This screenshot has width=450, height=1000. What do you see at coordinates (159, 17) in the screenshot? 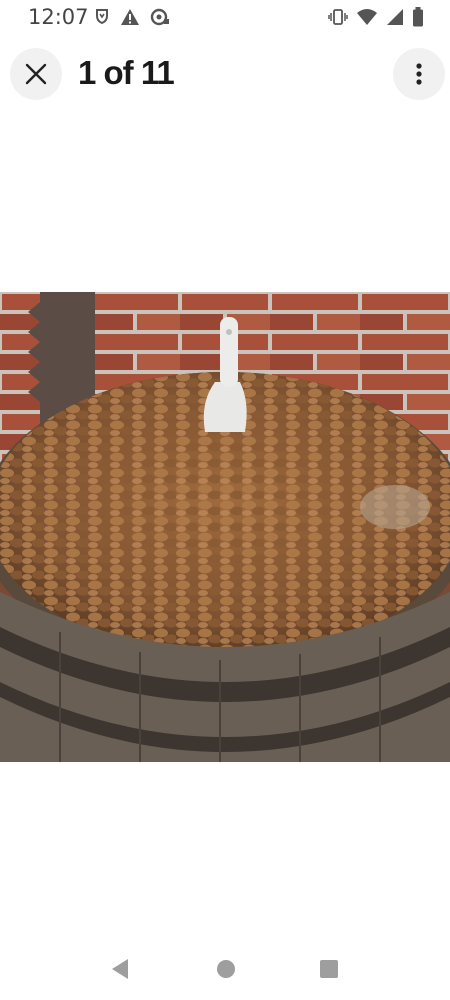
I see `sync-icon` at bounding box center [159, 17].